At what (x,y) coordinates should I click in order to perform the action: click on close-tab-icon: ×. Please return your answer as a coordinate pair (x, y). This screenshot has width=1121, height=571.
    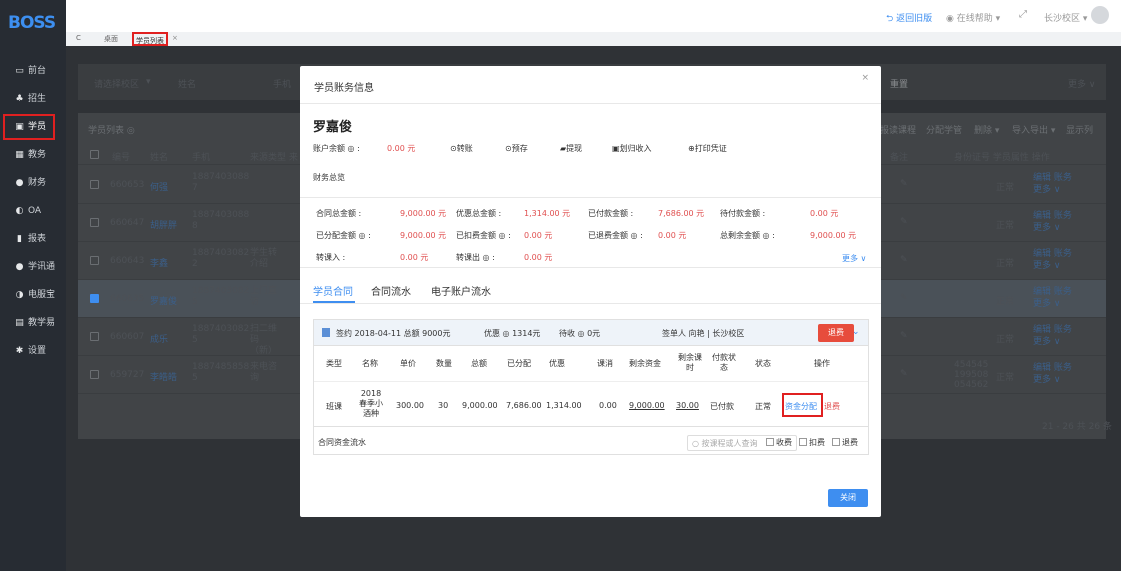
    Looking at the image, I should click on (175, 38).